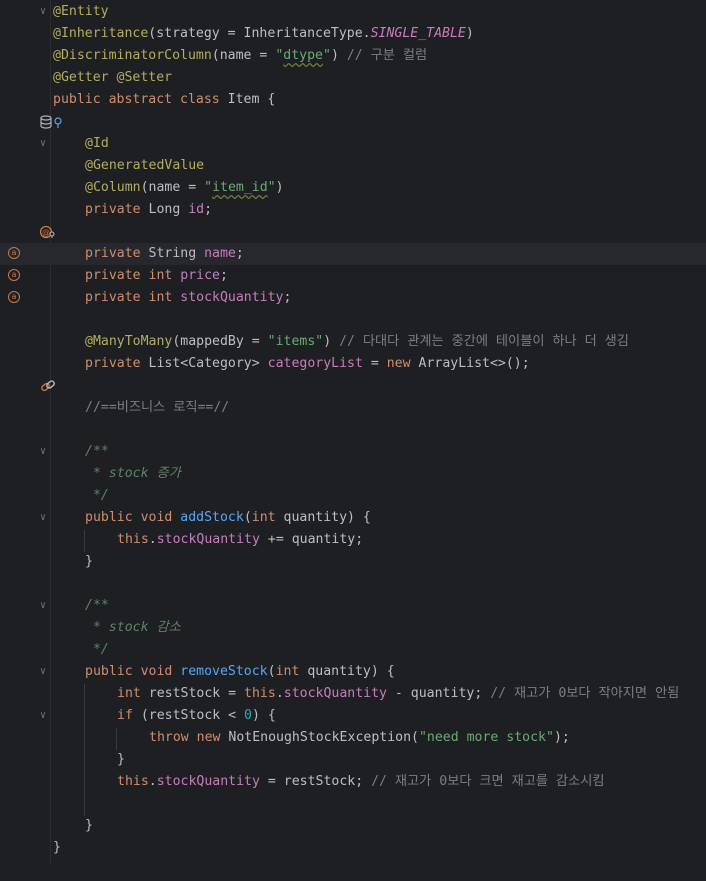 This screenshot has width=706, height=881. Describe the element at coordinates (220, 253) in the screenshot. I see `field-name: name` at that location.